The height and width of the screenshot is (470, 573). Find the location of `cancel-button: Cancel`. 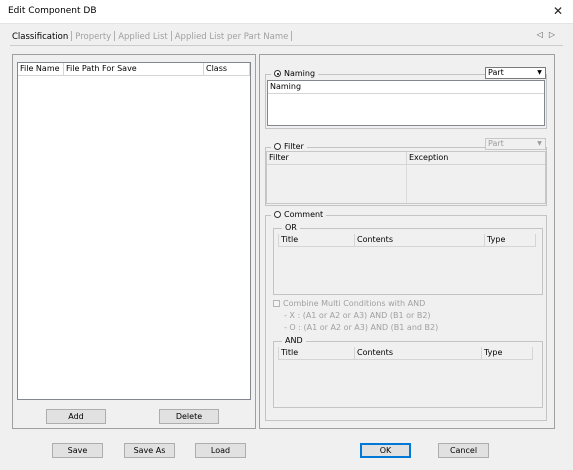

cancel-button: Cancel is located at coordinates (463, 450).